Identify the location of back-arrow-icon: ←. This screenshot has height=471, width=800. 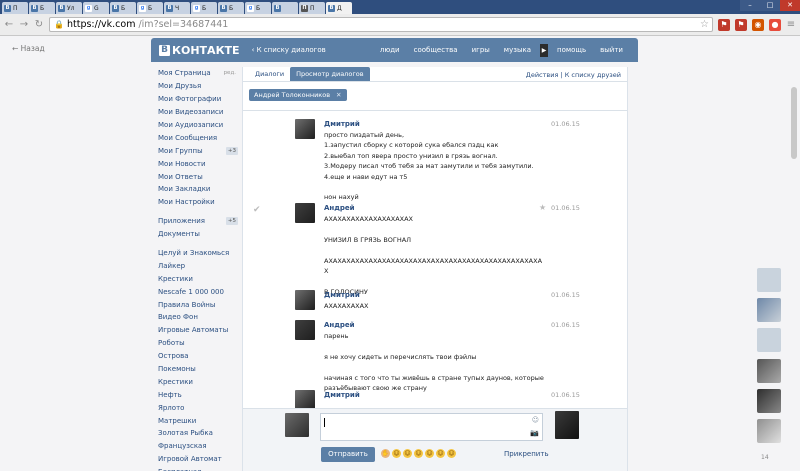
(9, 24).